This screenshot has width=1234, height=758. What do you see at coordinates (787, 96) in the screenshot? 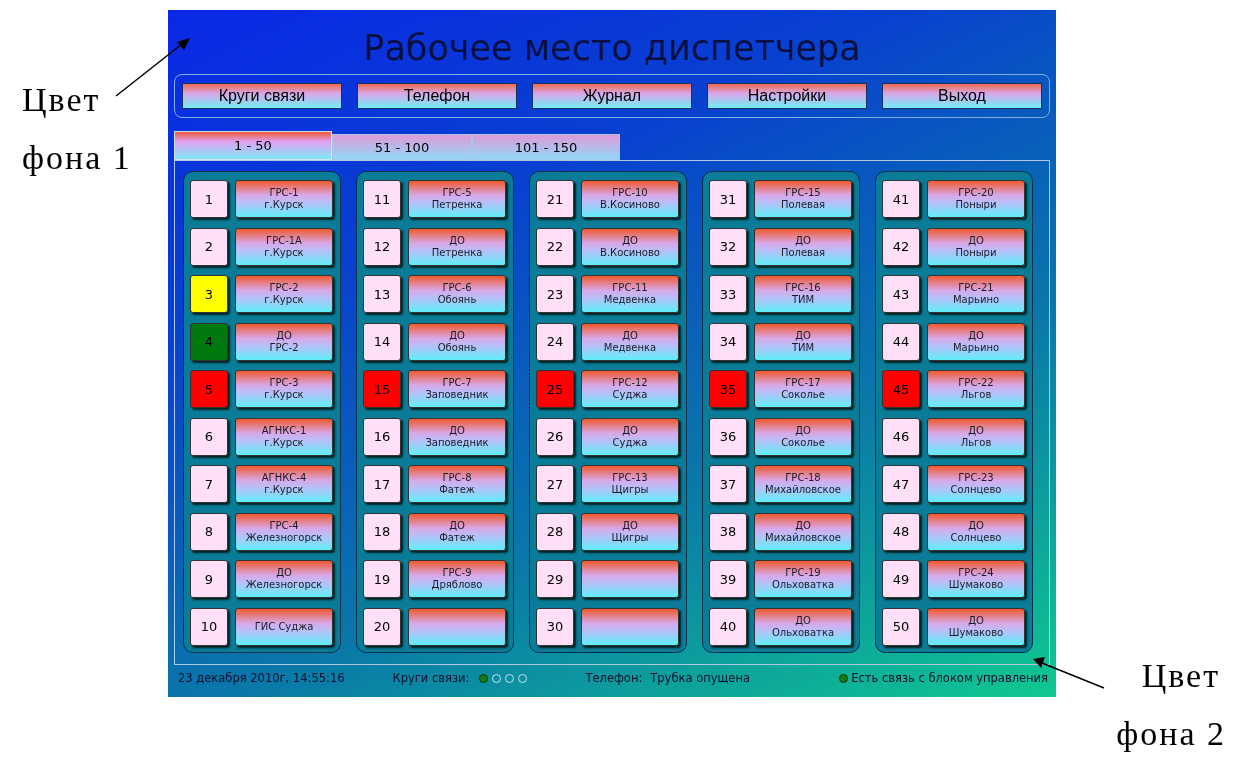
I see `menu-button: Настройки` at bounding box center [787, 96].